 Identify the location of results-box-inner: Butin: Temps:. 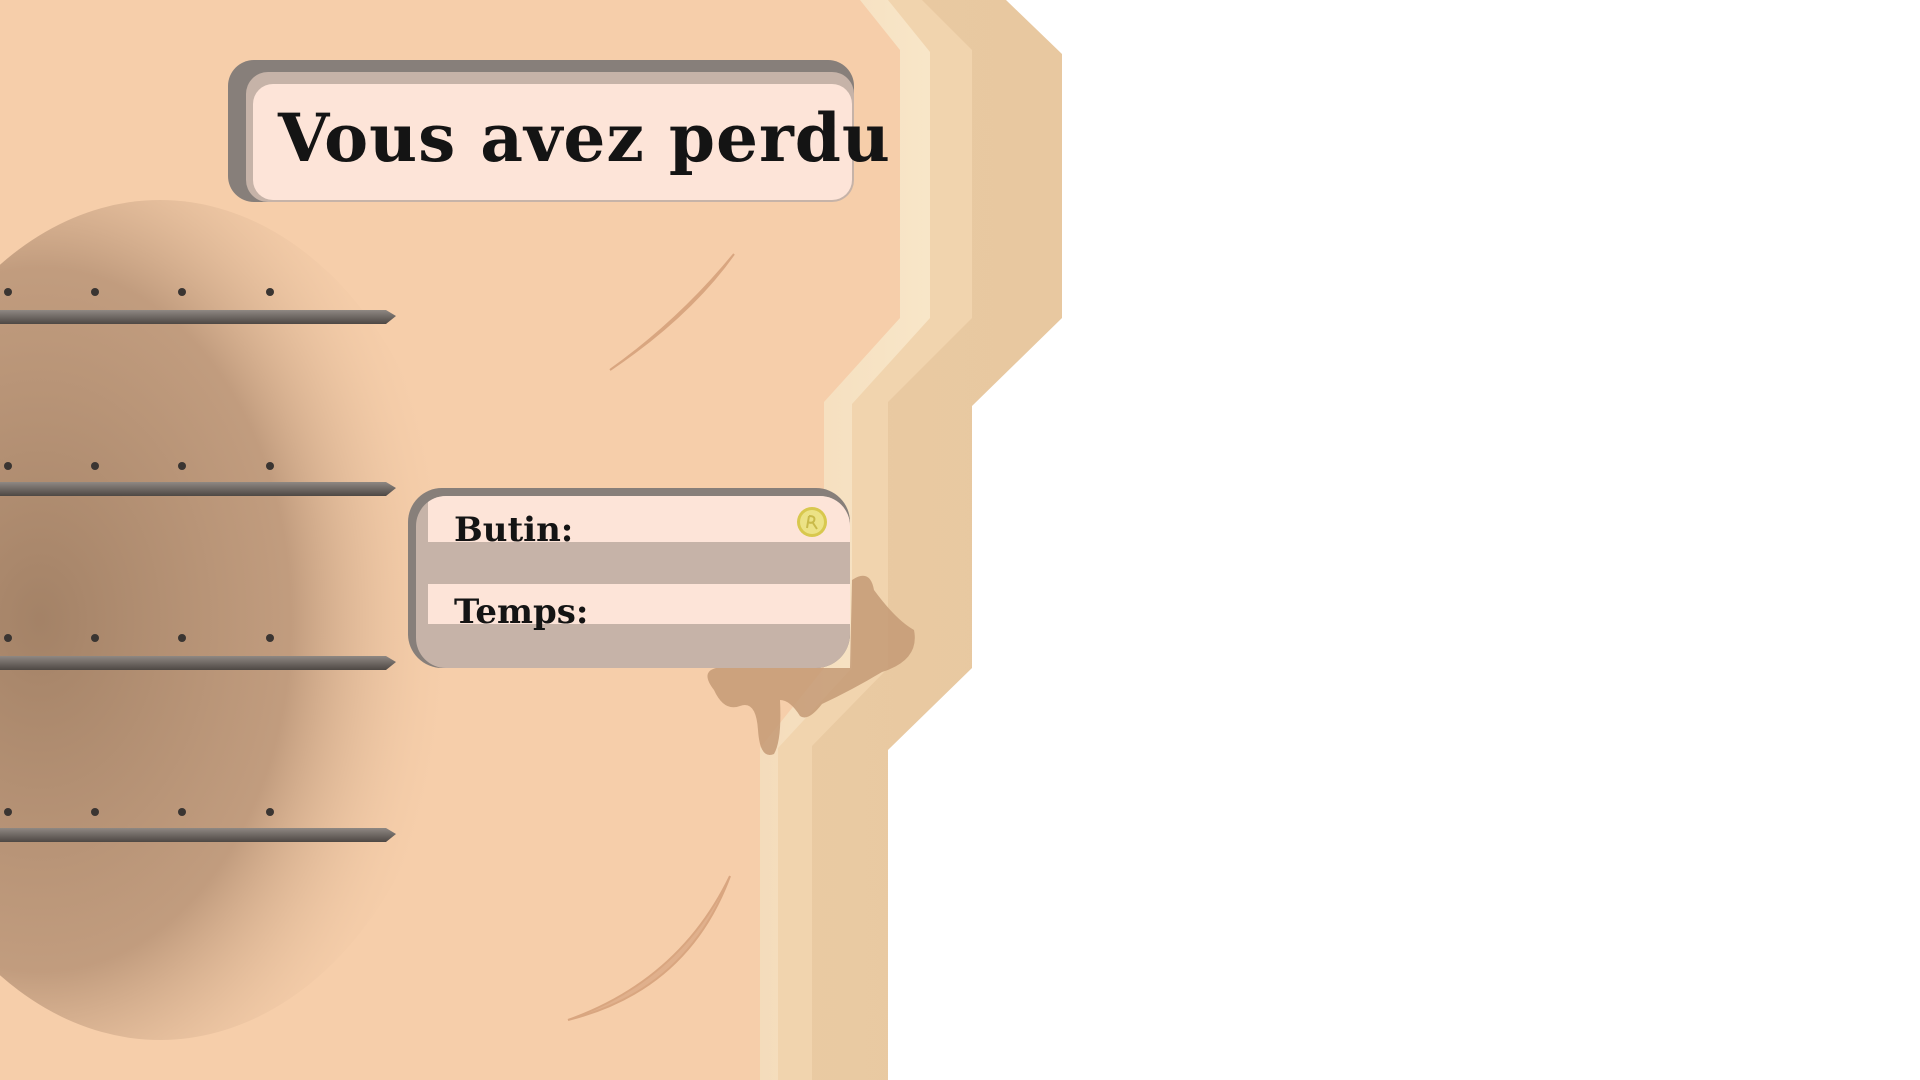
(633, 582).